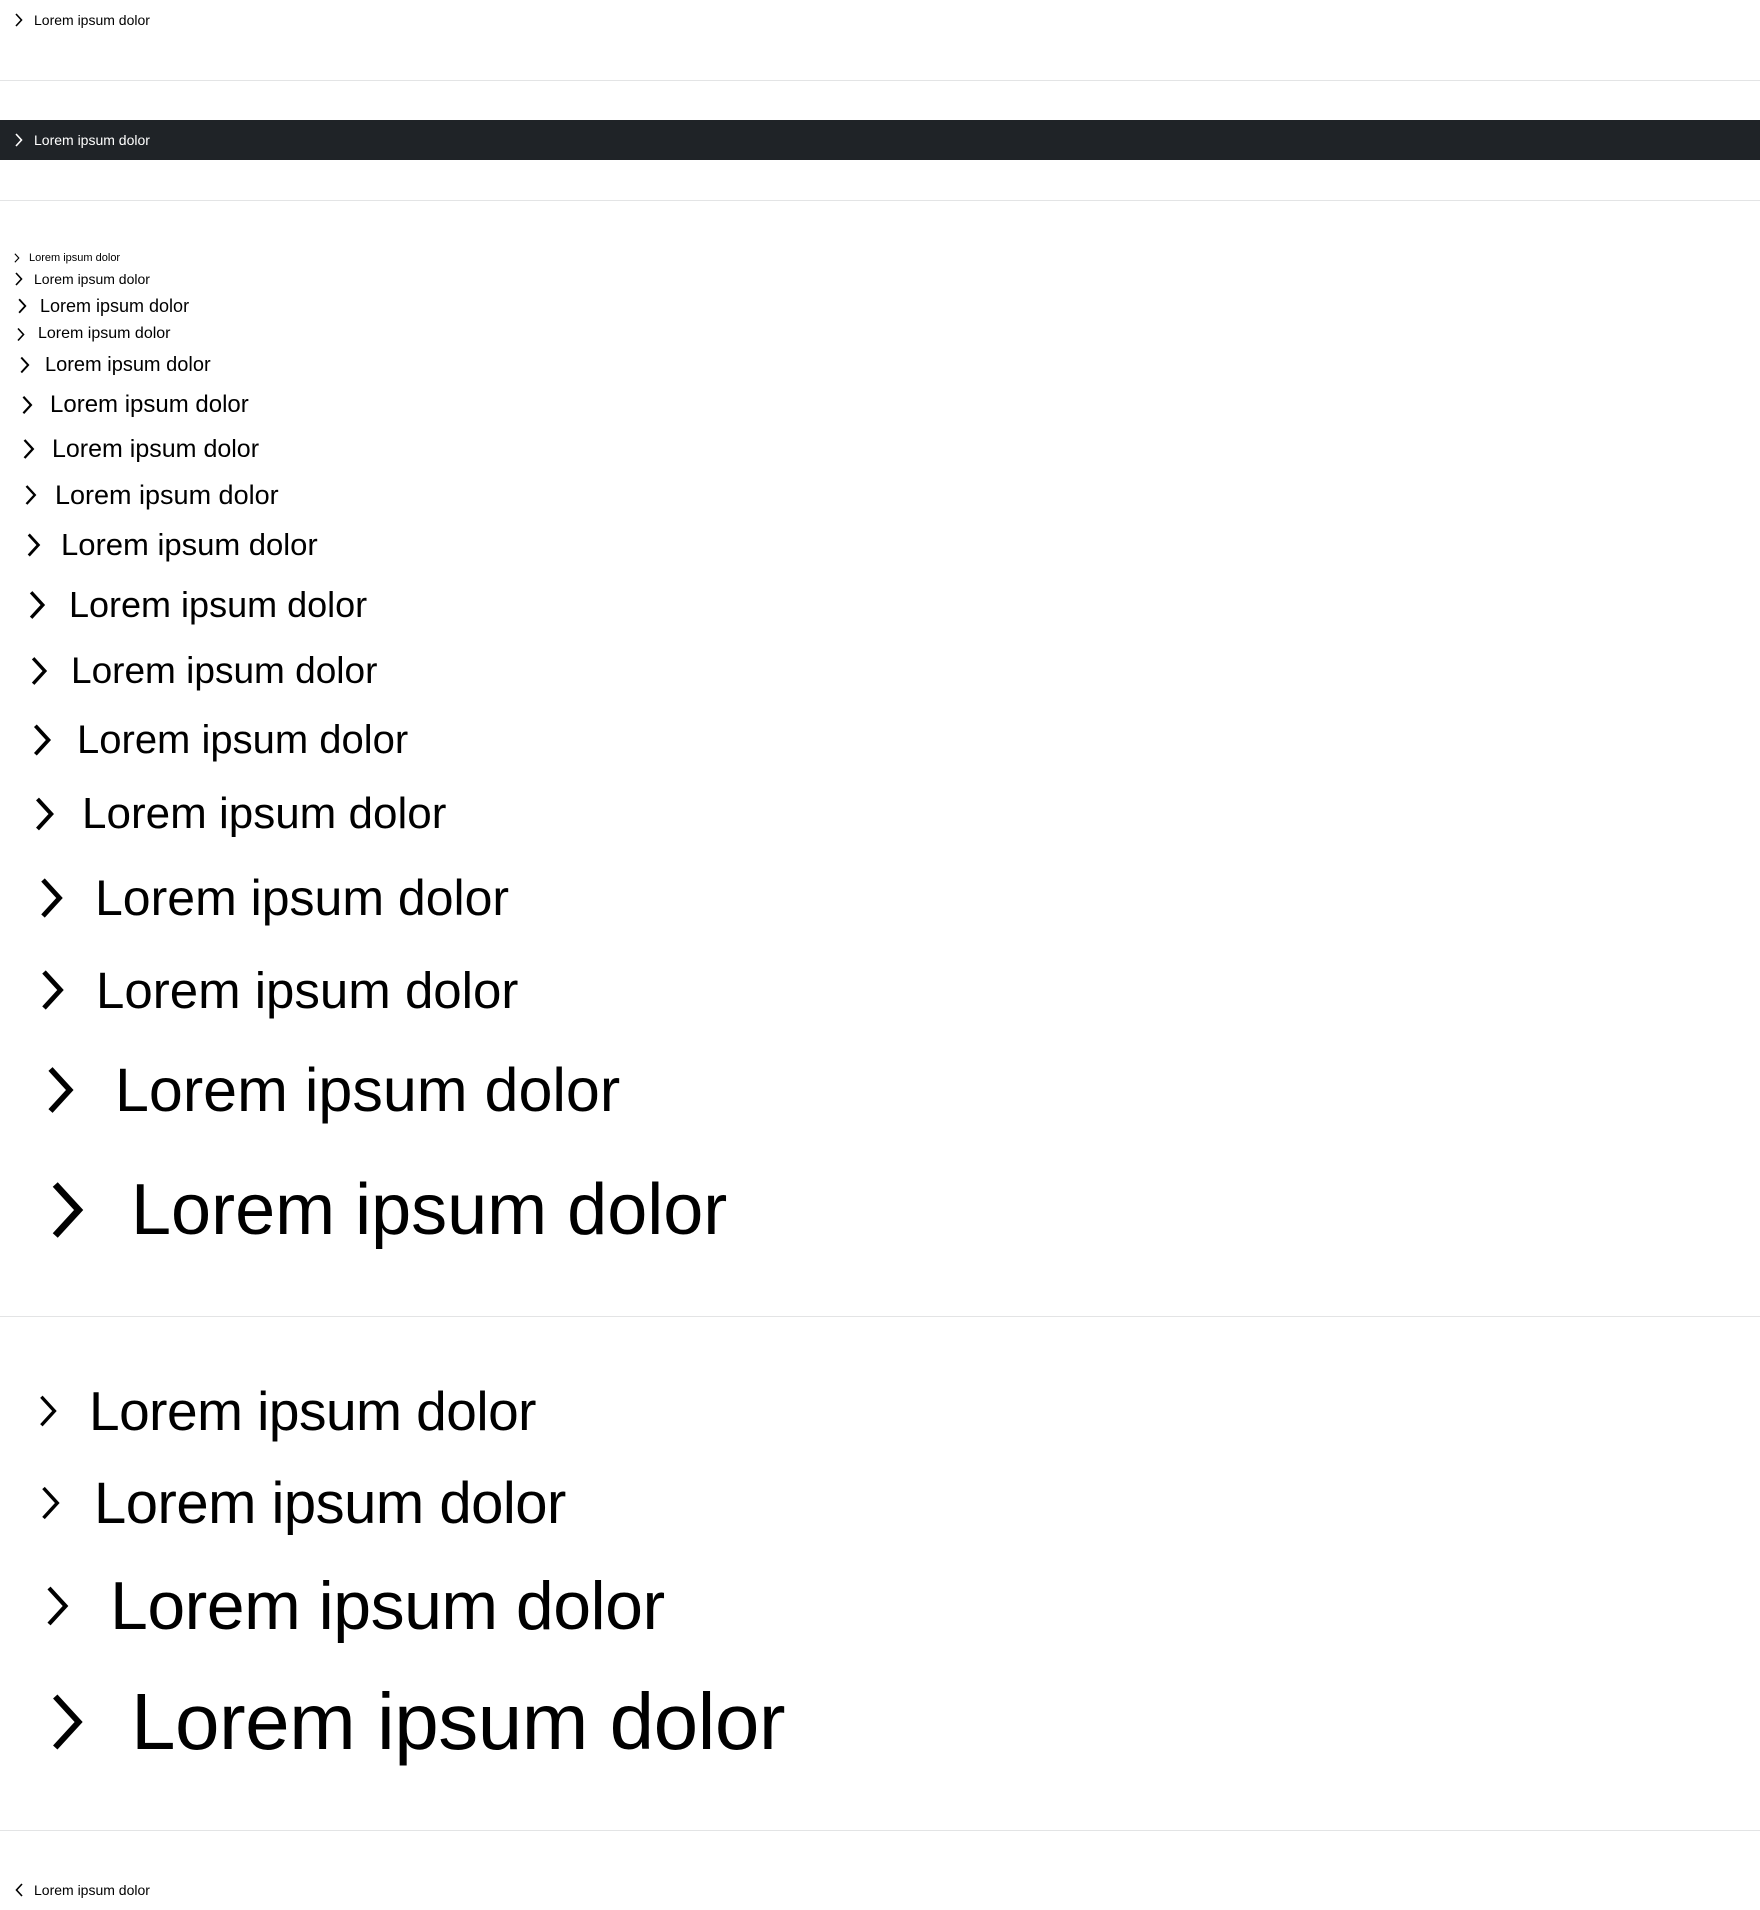 The image size is (1760, 1910). I want to click on link-size-xx-large-2: Lorem ipsum dolor, so click(259, 990).